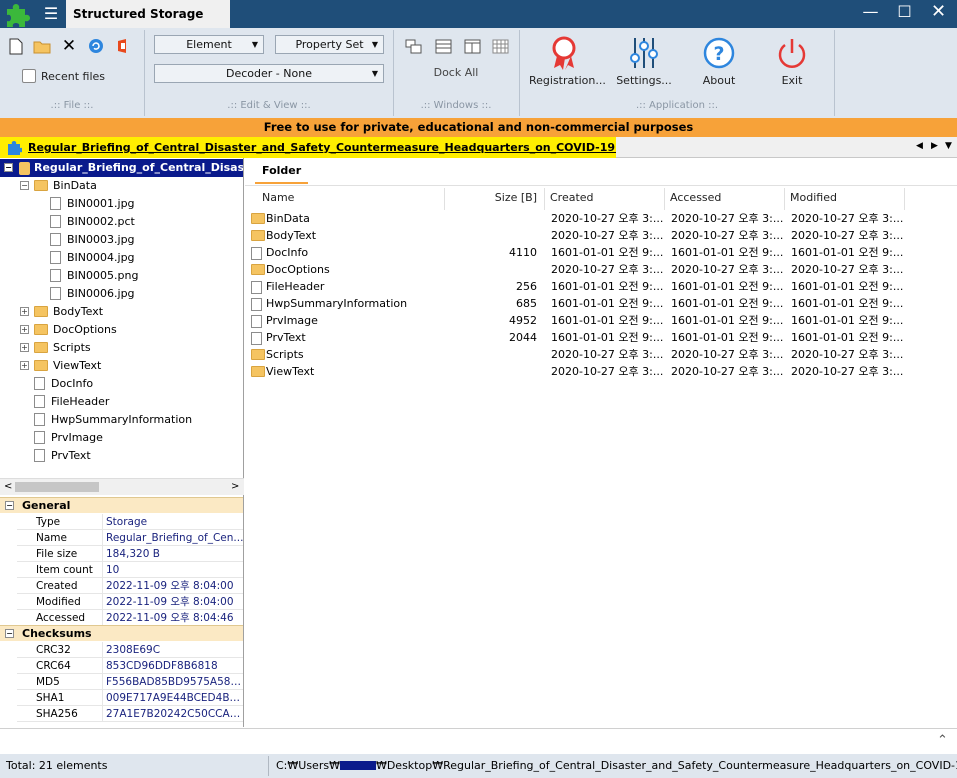 The height and width of the screenshot is (778, 957). What do you see at coordinates (130, 586) in the screenshot?
I see `property-row: Created 2022-11-09 오후 8:04:00` at bounding box center [130, 586].